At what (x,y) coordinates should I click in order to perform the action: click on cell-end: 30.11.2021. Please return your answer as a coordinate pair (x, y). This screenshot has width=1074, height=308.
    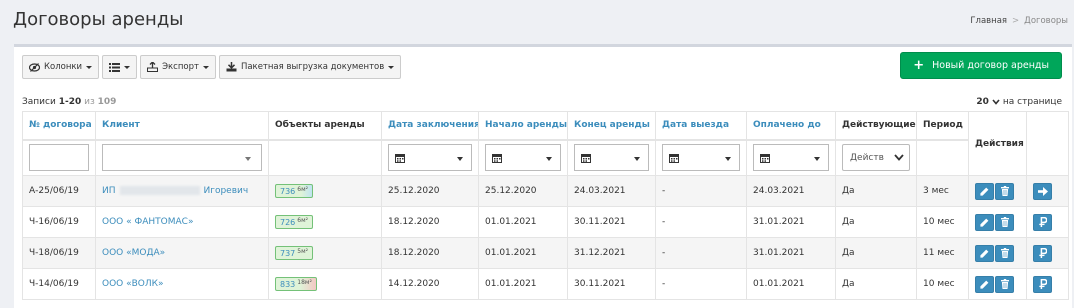
    Looking at the image, I should click on (611, 222).